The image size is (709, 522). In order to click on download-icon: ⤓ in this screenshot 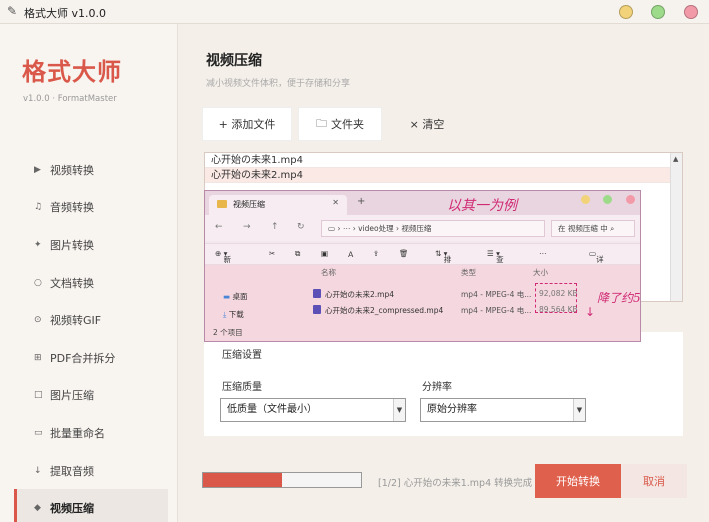, I will do `click(225, 314)`.